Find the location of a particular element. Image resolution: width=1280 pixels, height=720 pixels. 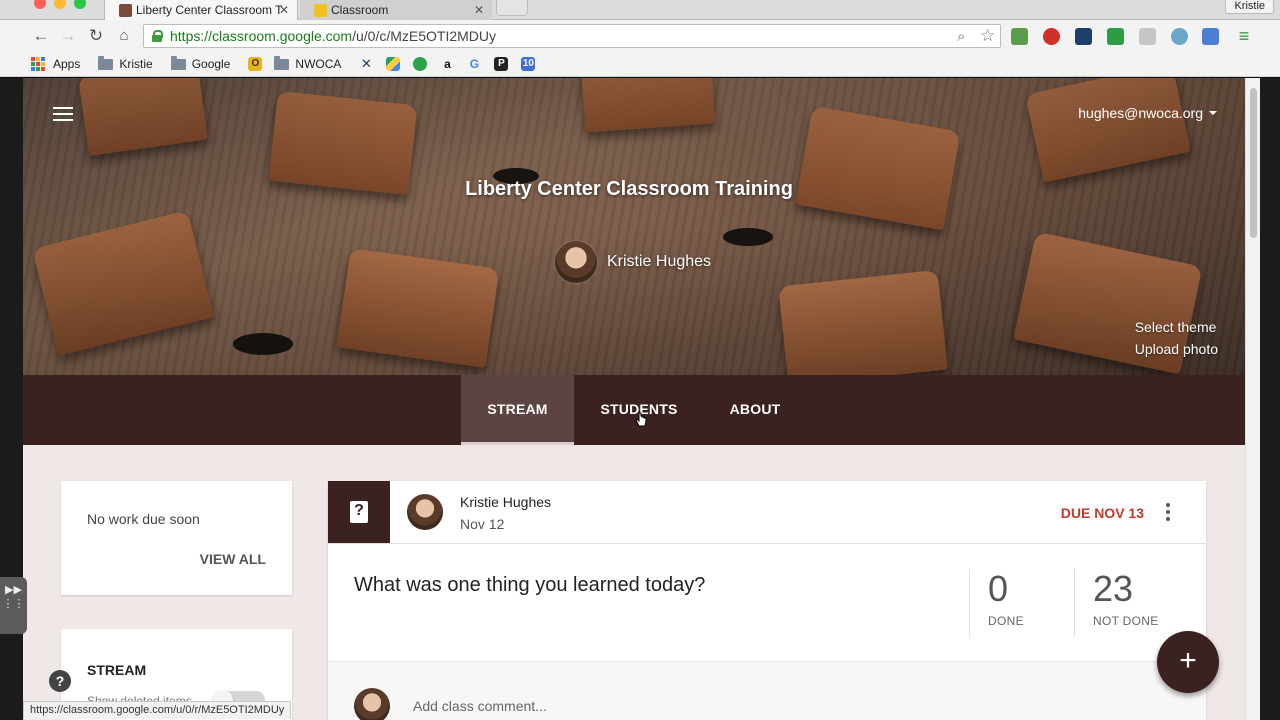

view-all-button: VIEW ALL is located at coordinates (233, 559).